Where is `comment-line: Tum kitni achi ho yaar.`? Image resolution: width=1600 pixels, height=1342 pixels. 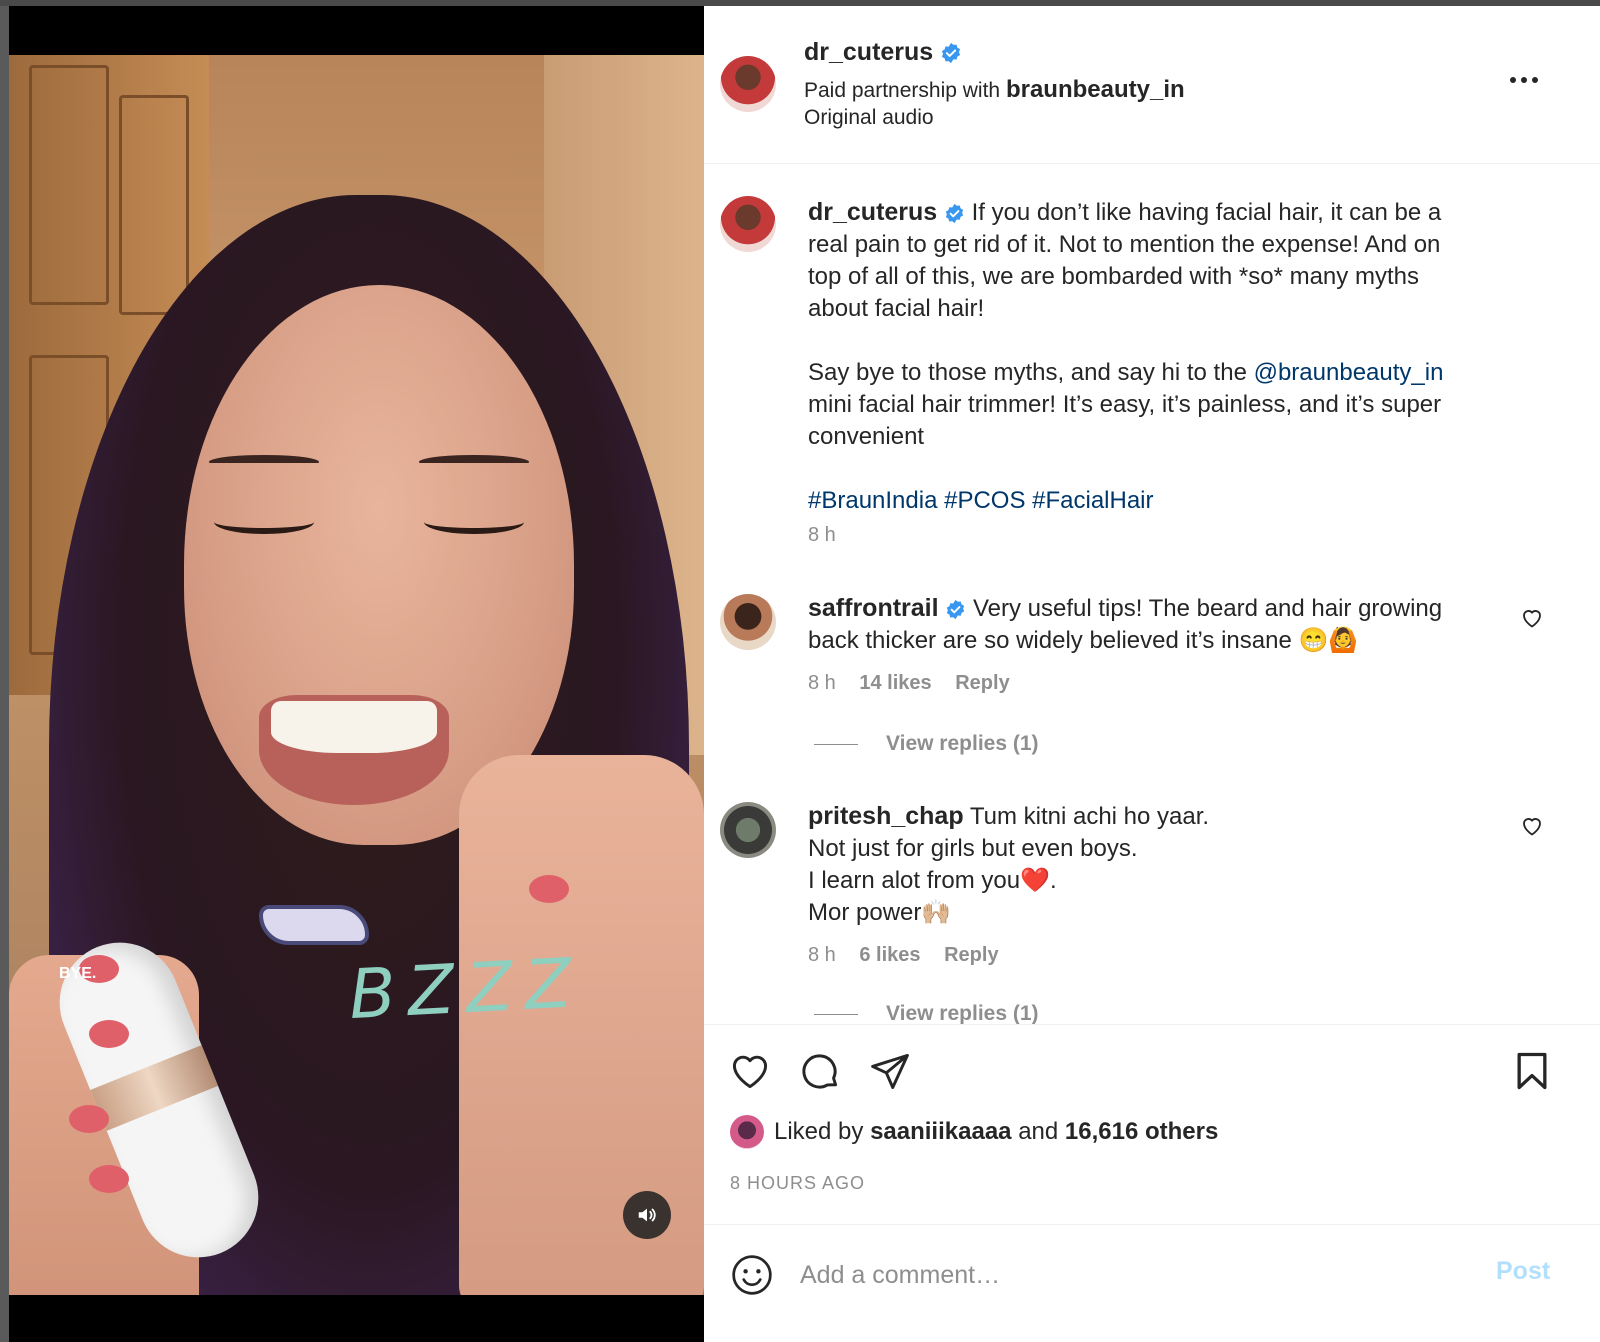 comment-line: Tum kitni achi ho yaar. is located at coordinates (1089, 816).